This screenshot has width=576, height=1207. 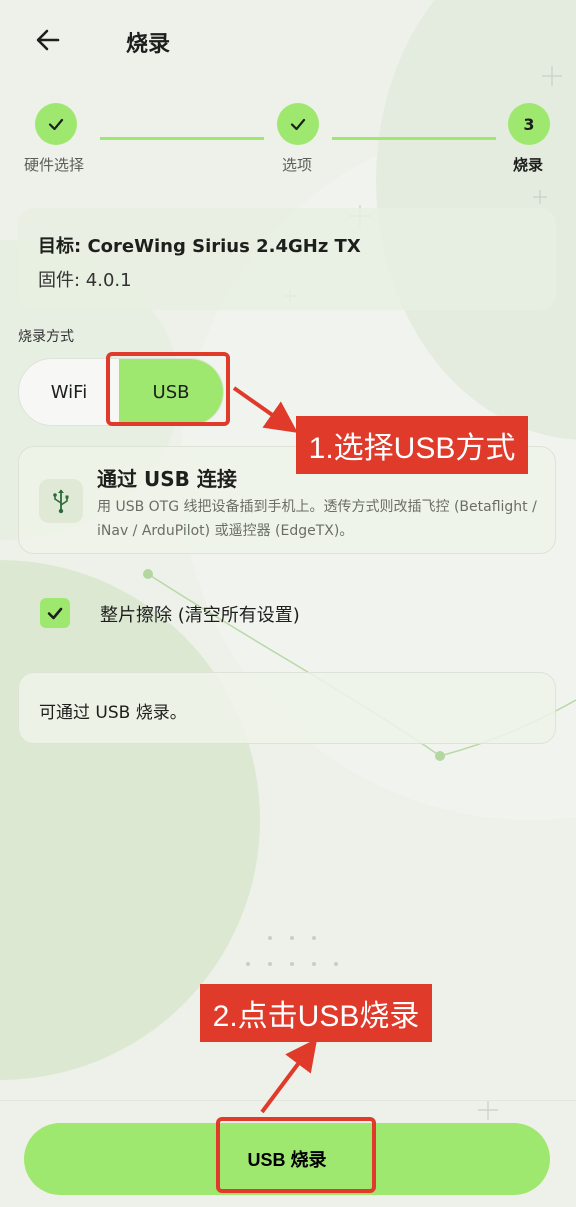 What do you see at coordinates (199, 246) in the screenshot?
I see `target-device: 目标: CoreWing Sirius 2.4GHz TX` at bounding box center [199, 246].